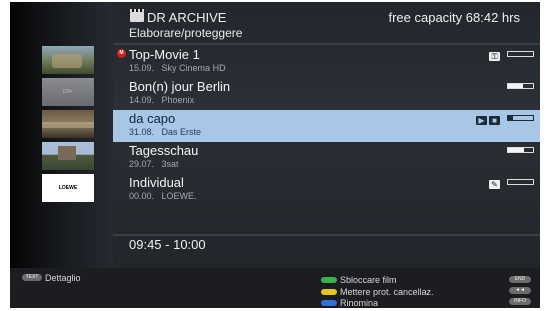 The height and width of the screenshot is (311, 547). Describe the element at coordinates (137, 15) in the screenshot. I see `archive-film-icon` at that location.